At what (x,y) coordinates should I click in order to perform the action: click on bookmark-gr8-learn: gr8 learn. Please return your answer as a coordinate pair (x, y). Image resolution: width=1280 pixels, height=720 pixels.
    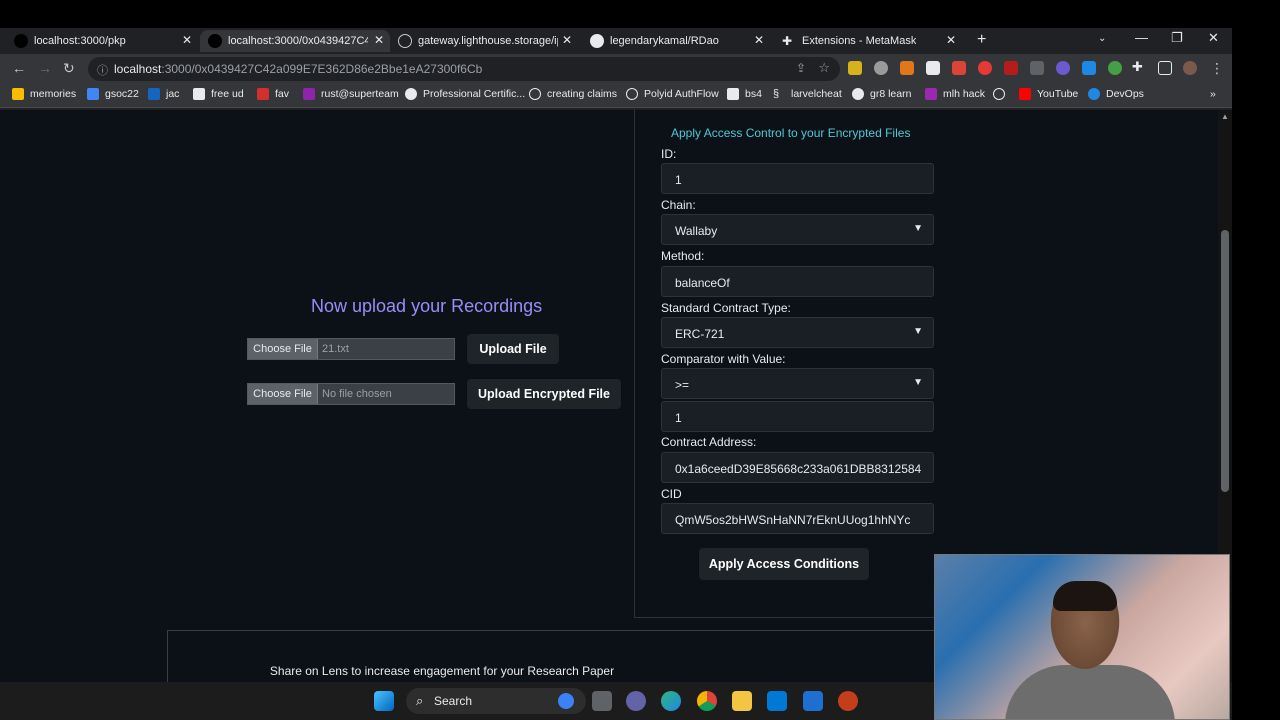
    Looking at the image, I should click on (881, 94).